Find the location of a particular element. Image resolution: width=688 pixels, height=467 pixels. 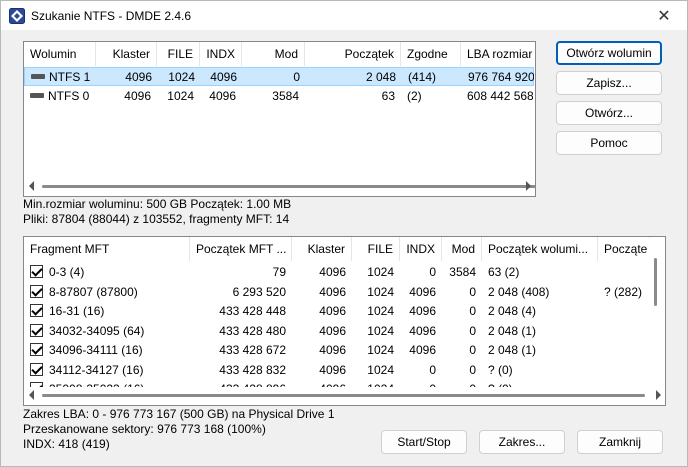

window-title: Szukanie NTFS - DMDE 2.4.6 is located at coordinates (111, 16).